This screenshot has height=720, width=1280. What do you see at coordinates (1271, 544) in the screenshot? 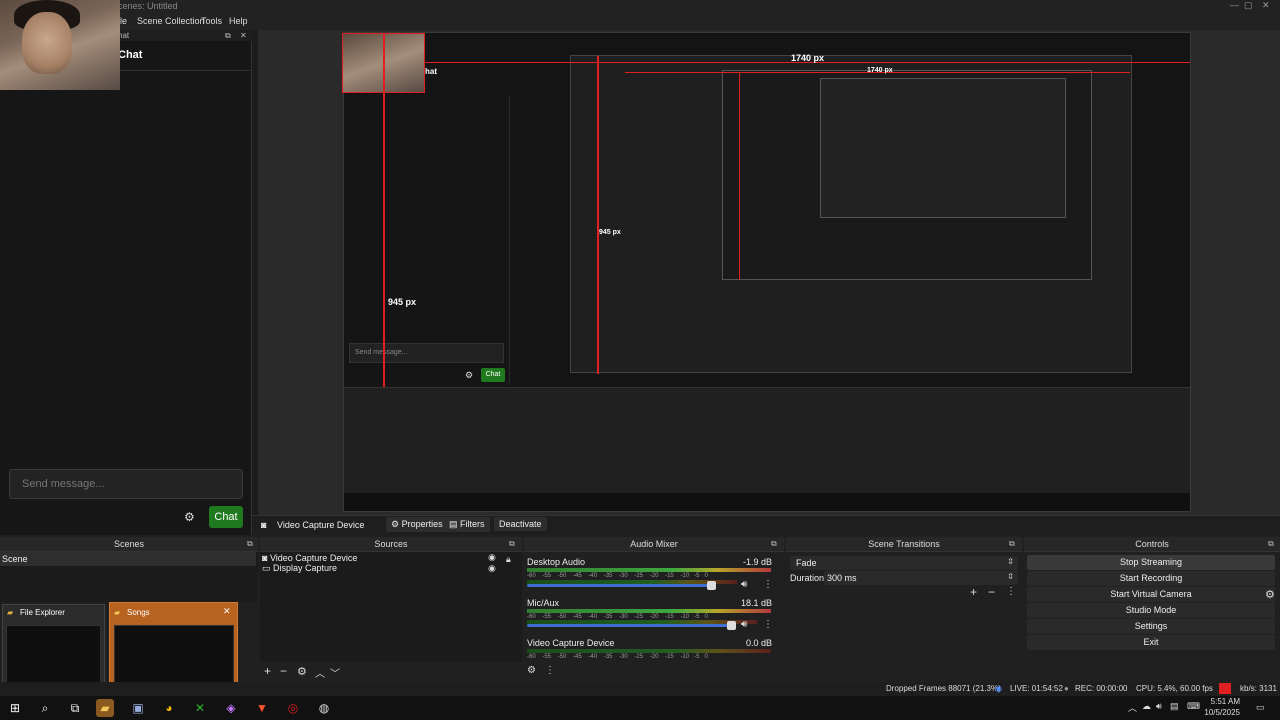
I see `controls-popout-icon: ⧉` at bounding box center [1271, 544].